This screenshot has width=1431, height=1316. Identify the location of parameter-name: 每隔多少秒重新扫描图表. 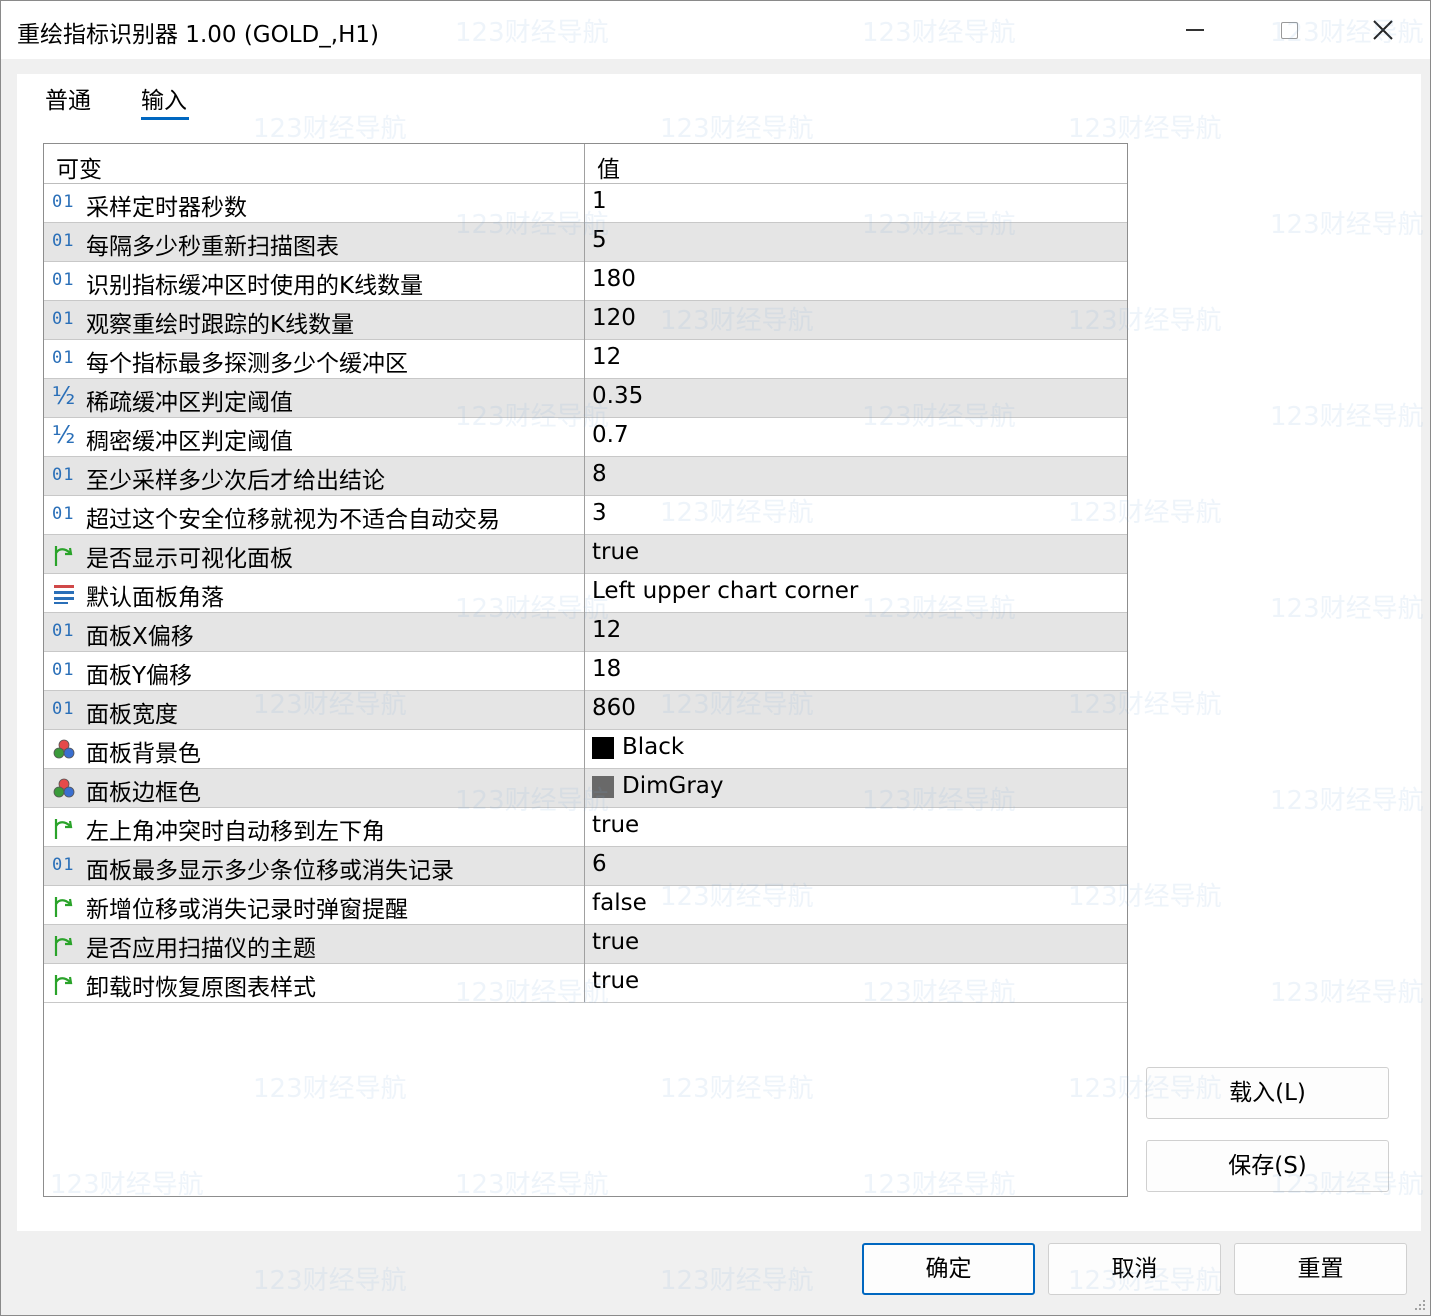
(212, 247).